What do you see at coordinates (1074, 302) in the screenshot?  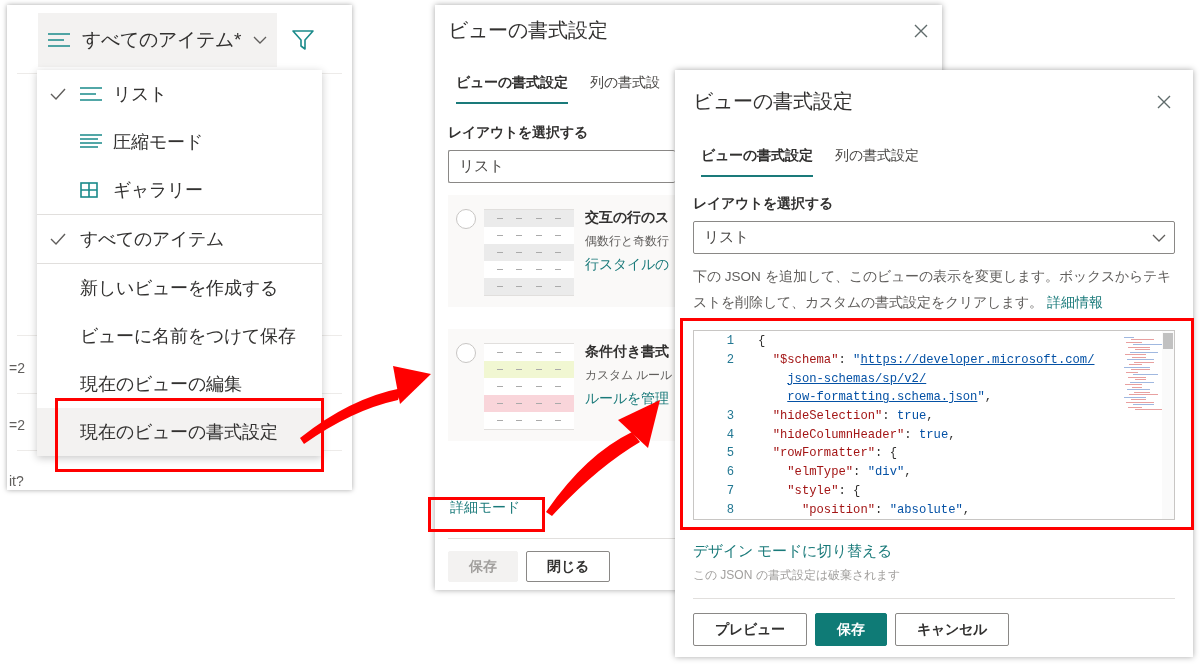 I see `learn-more-link: 詳細情報` at bounding box center [1074, 302].